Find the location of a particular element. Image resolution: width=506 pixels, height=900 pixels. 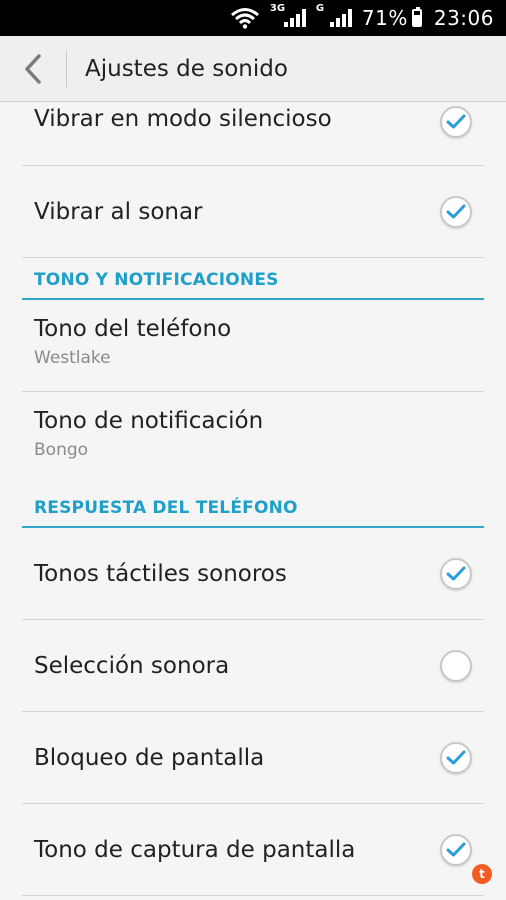

divider is located at coordinates (66, 68).